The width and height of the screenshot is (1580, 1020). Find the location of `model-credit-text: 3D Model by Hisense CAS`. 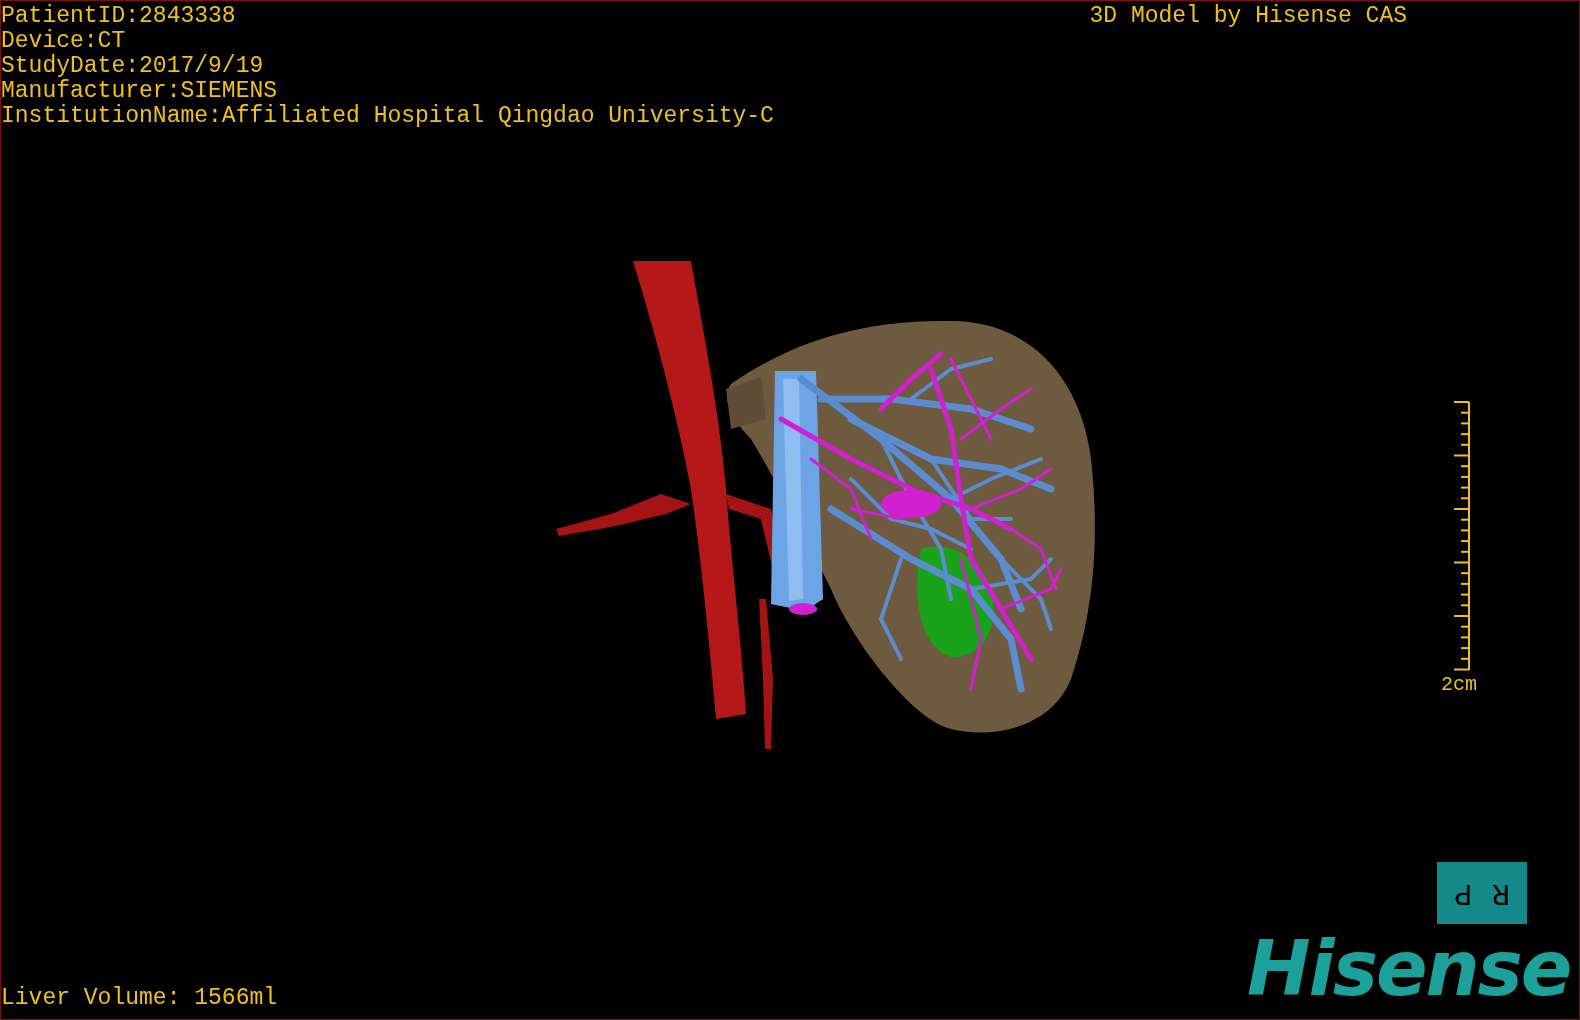

model-credit-text: 3D Model by Hisense CAS is located at coordinates (1248, 16).